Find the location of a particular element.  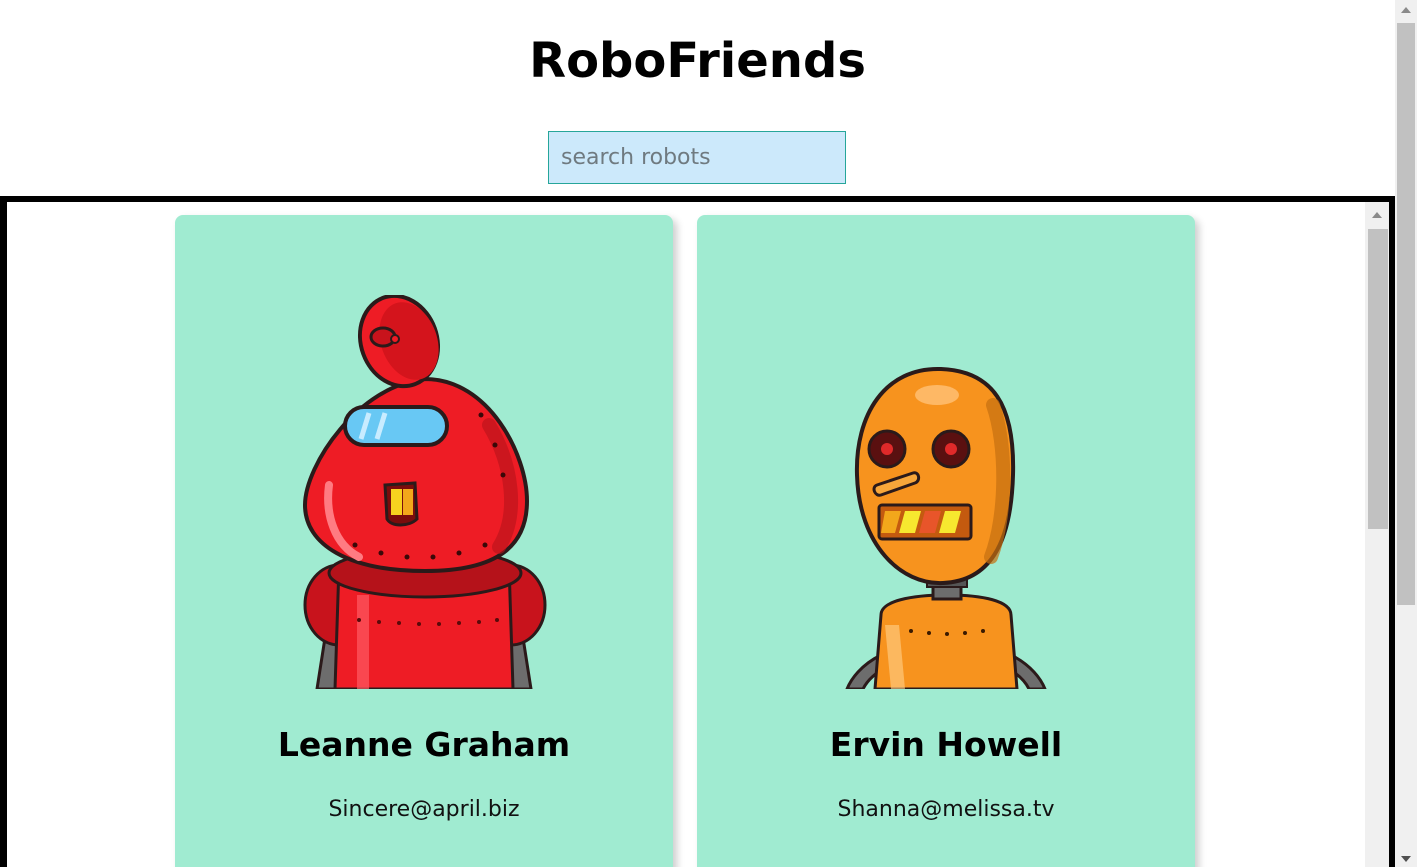

red-robot-avatar-icon is located at coordinates (424, 492).